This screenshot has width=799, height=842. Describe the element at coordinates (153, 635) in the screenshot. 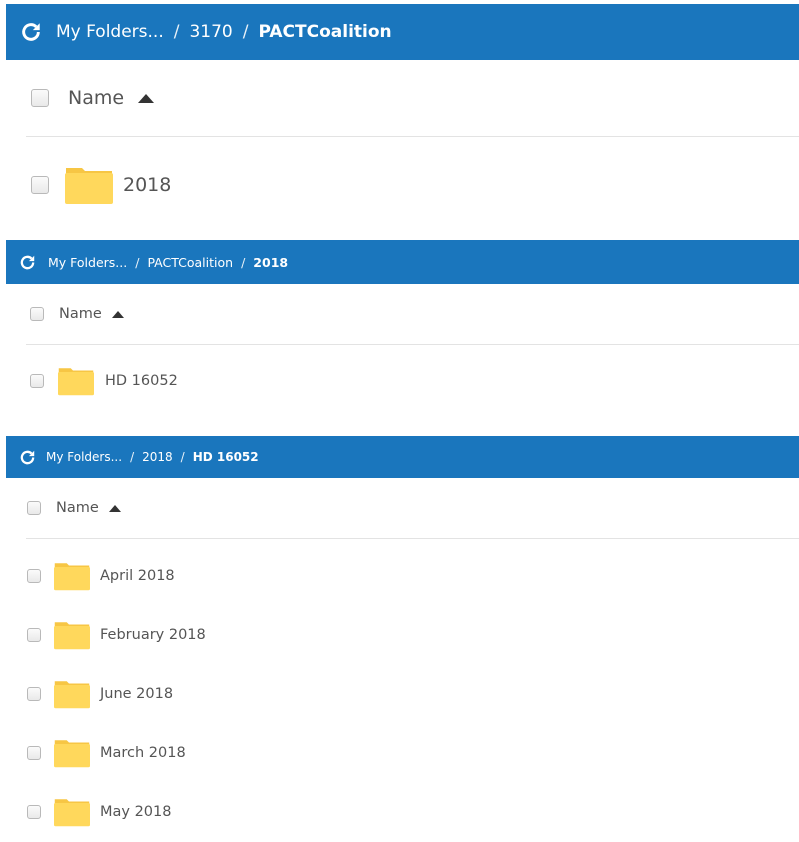

I see `folder-name: February 2018` at that location.